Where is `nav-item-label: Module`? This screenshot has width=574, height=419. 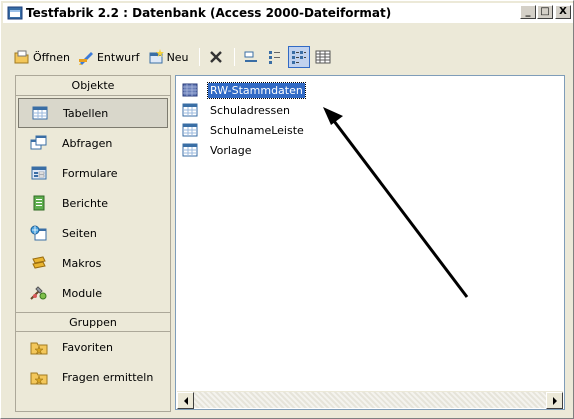 nav-item-label: Module is located at coordinates (82, 293).